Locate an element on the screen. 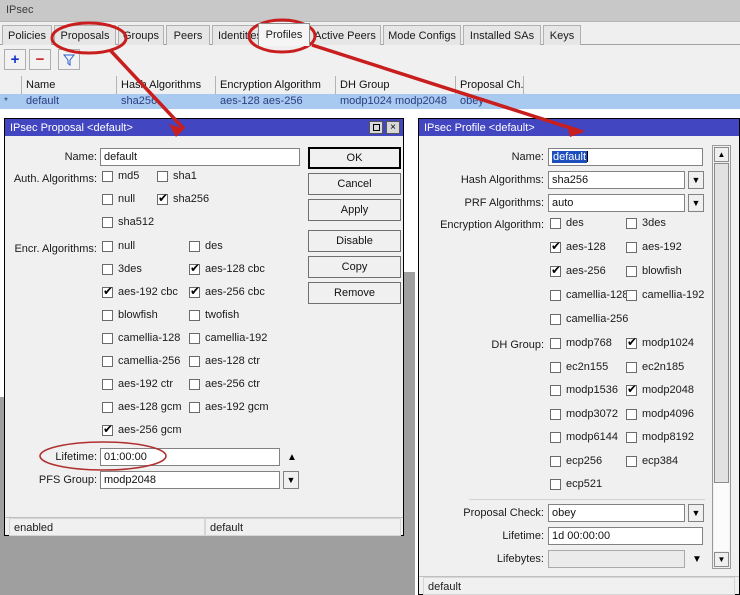 Image resolution: width=740 pixels, height=595 pixels. profile-name-input: default is located at coordinates (625, 157).